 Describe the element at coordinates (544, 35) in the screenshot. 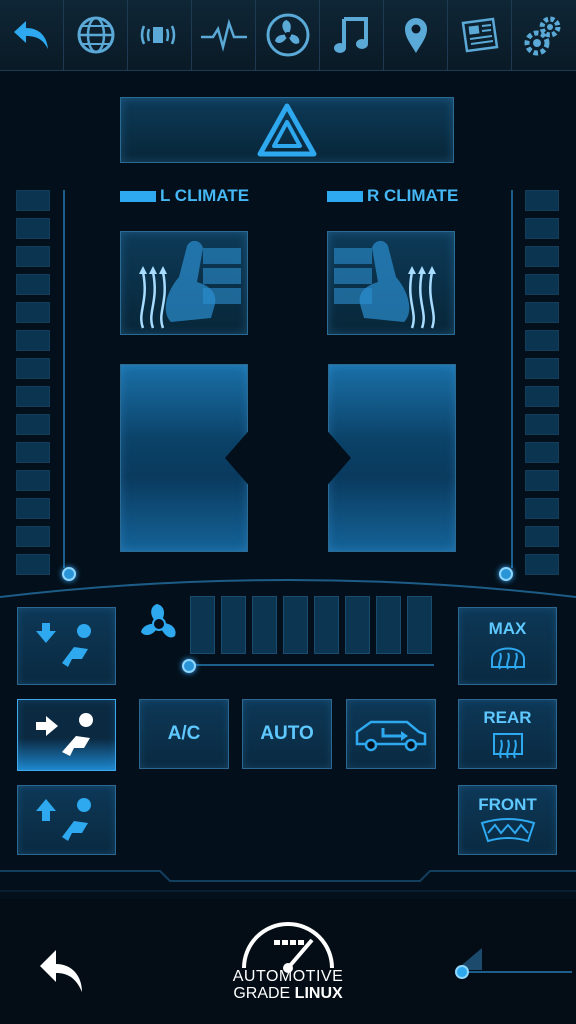

I see `settings-button` at that location.